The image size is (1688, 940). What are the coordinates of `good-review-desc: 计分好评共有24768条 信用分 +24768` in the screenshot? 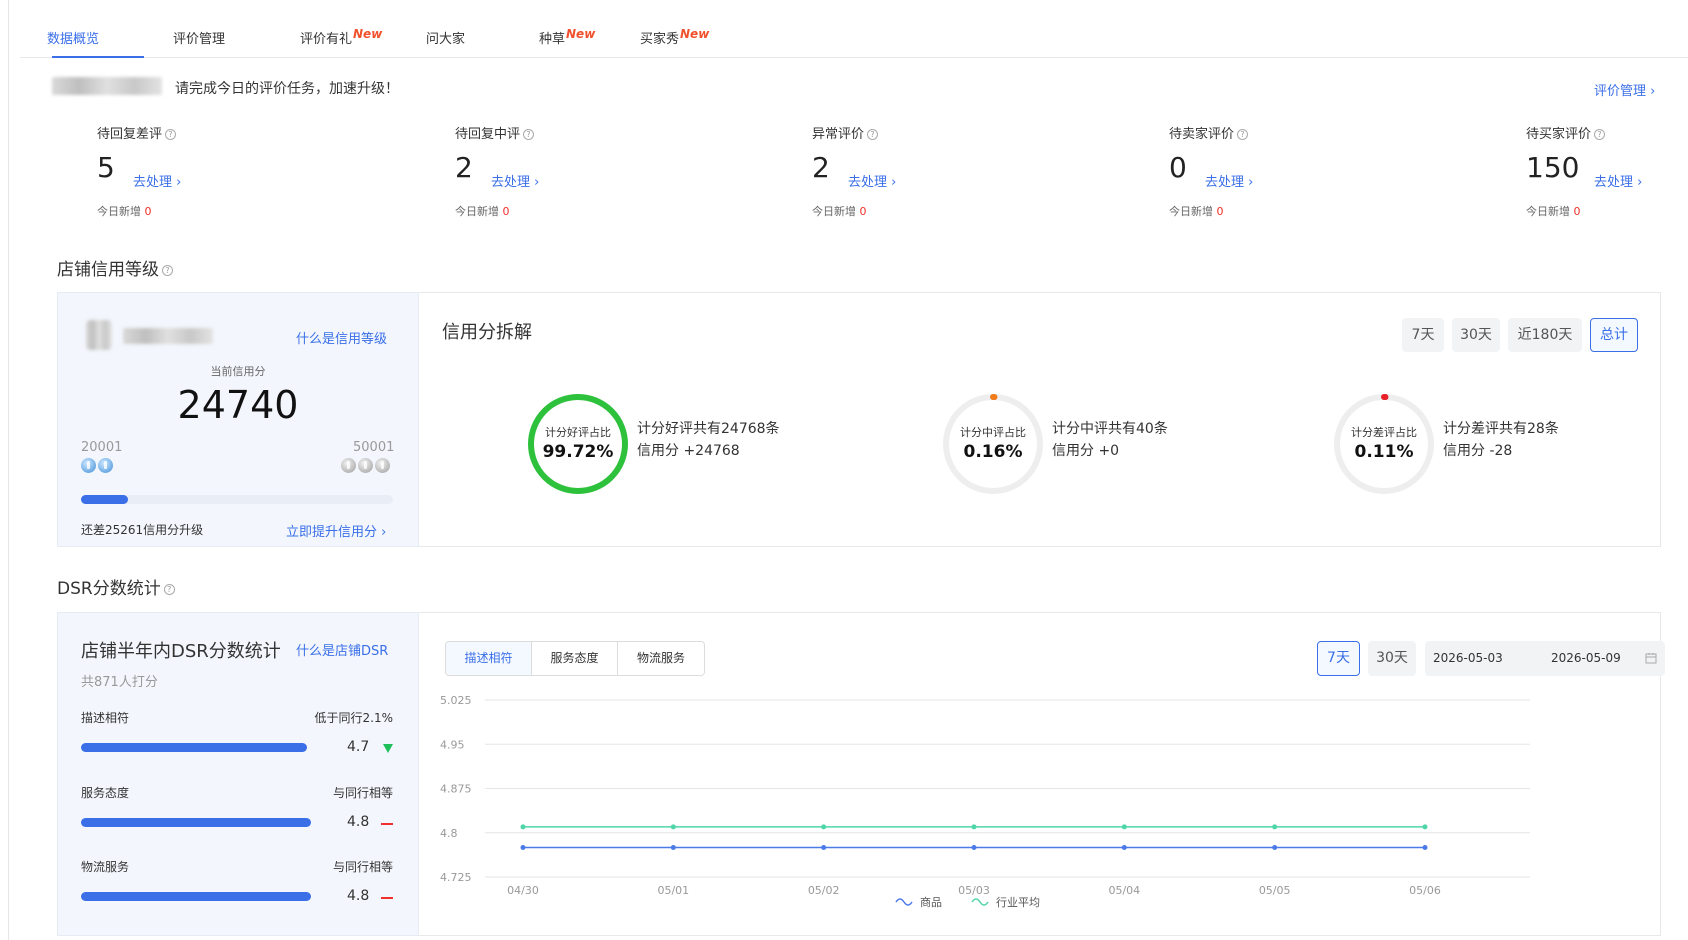 It's located at (708, 440).